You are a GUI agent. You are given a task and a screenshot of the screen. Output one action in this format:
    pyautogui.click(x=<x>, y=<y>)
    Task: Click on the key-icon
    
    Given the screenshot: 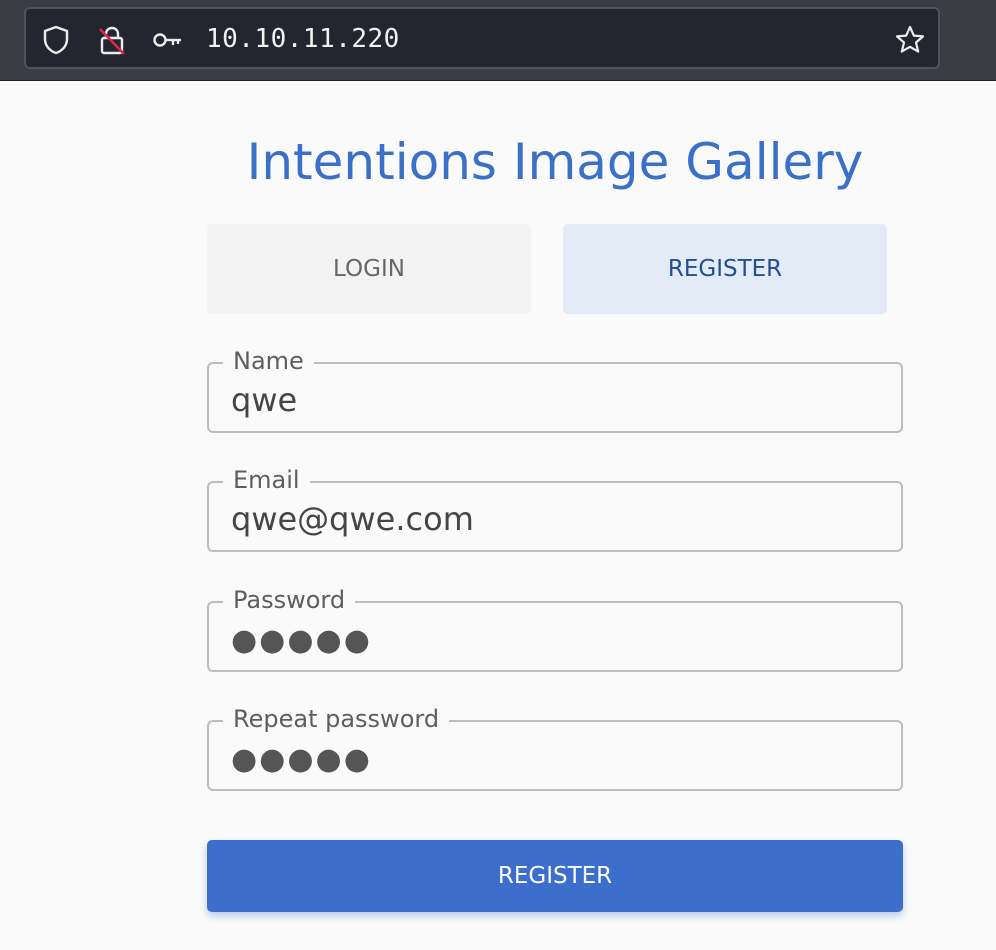 What is the action you would take?
    pyautogui.click(x=167, y=40)
    